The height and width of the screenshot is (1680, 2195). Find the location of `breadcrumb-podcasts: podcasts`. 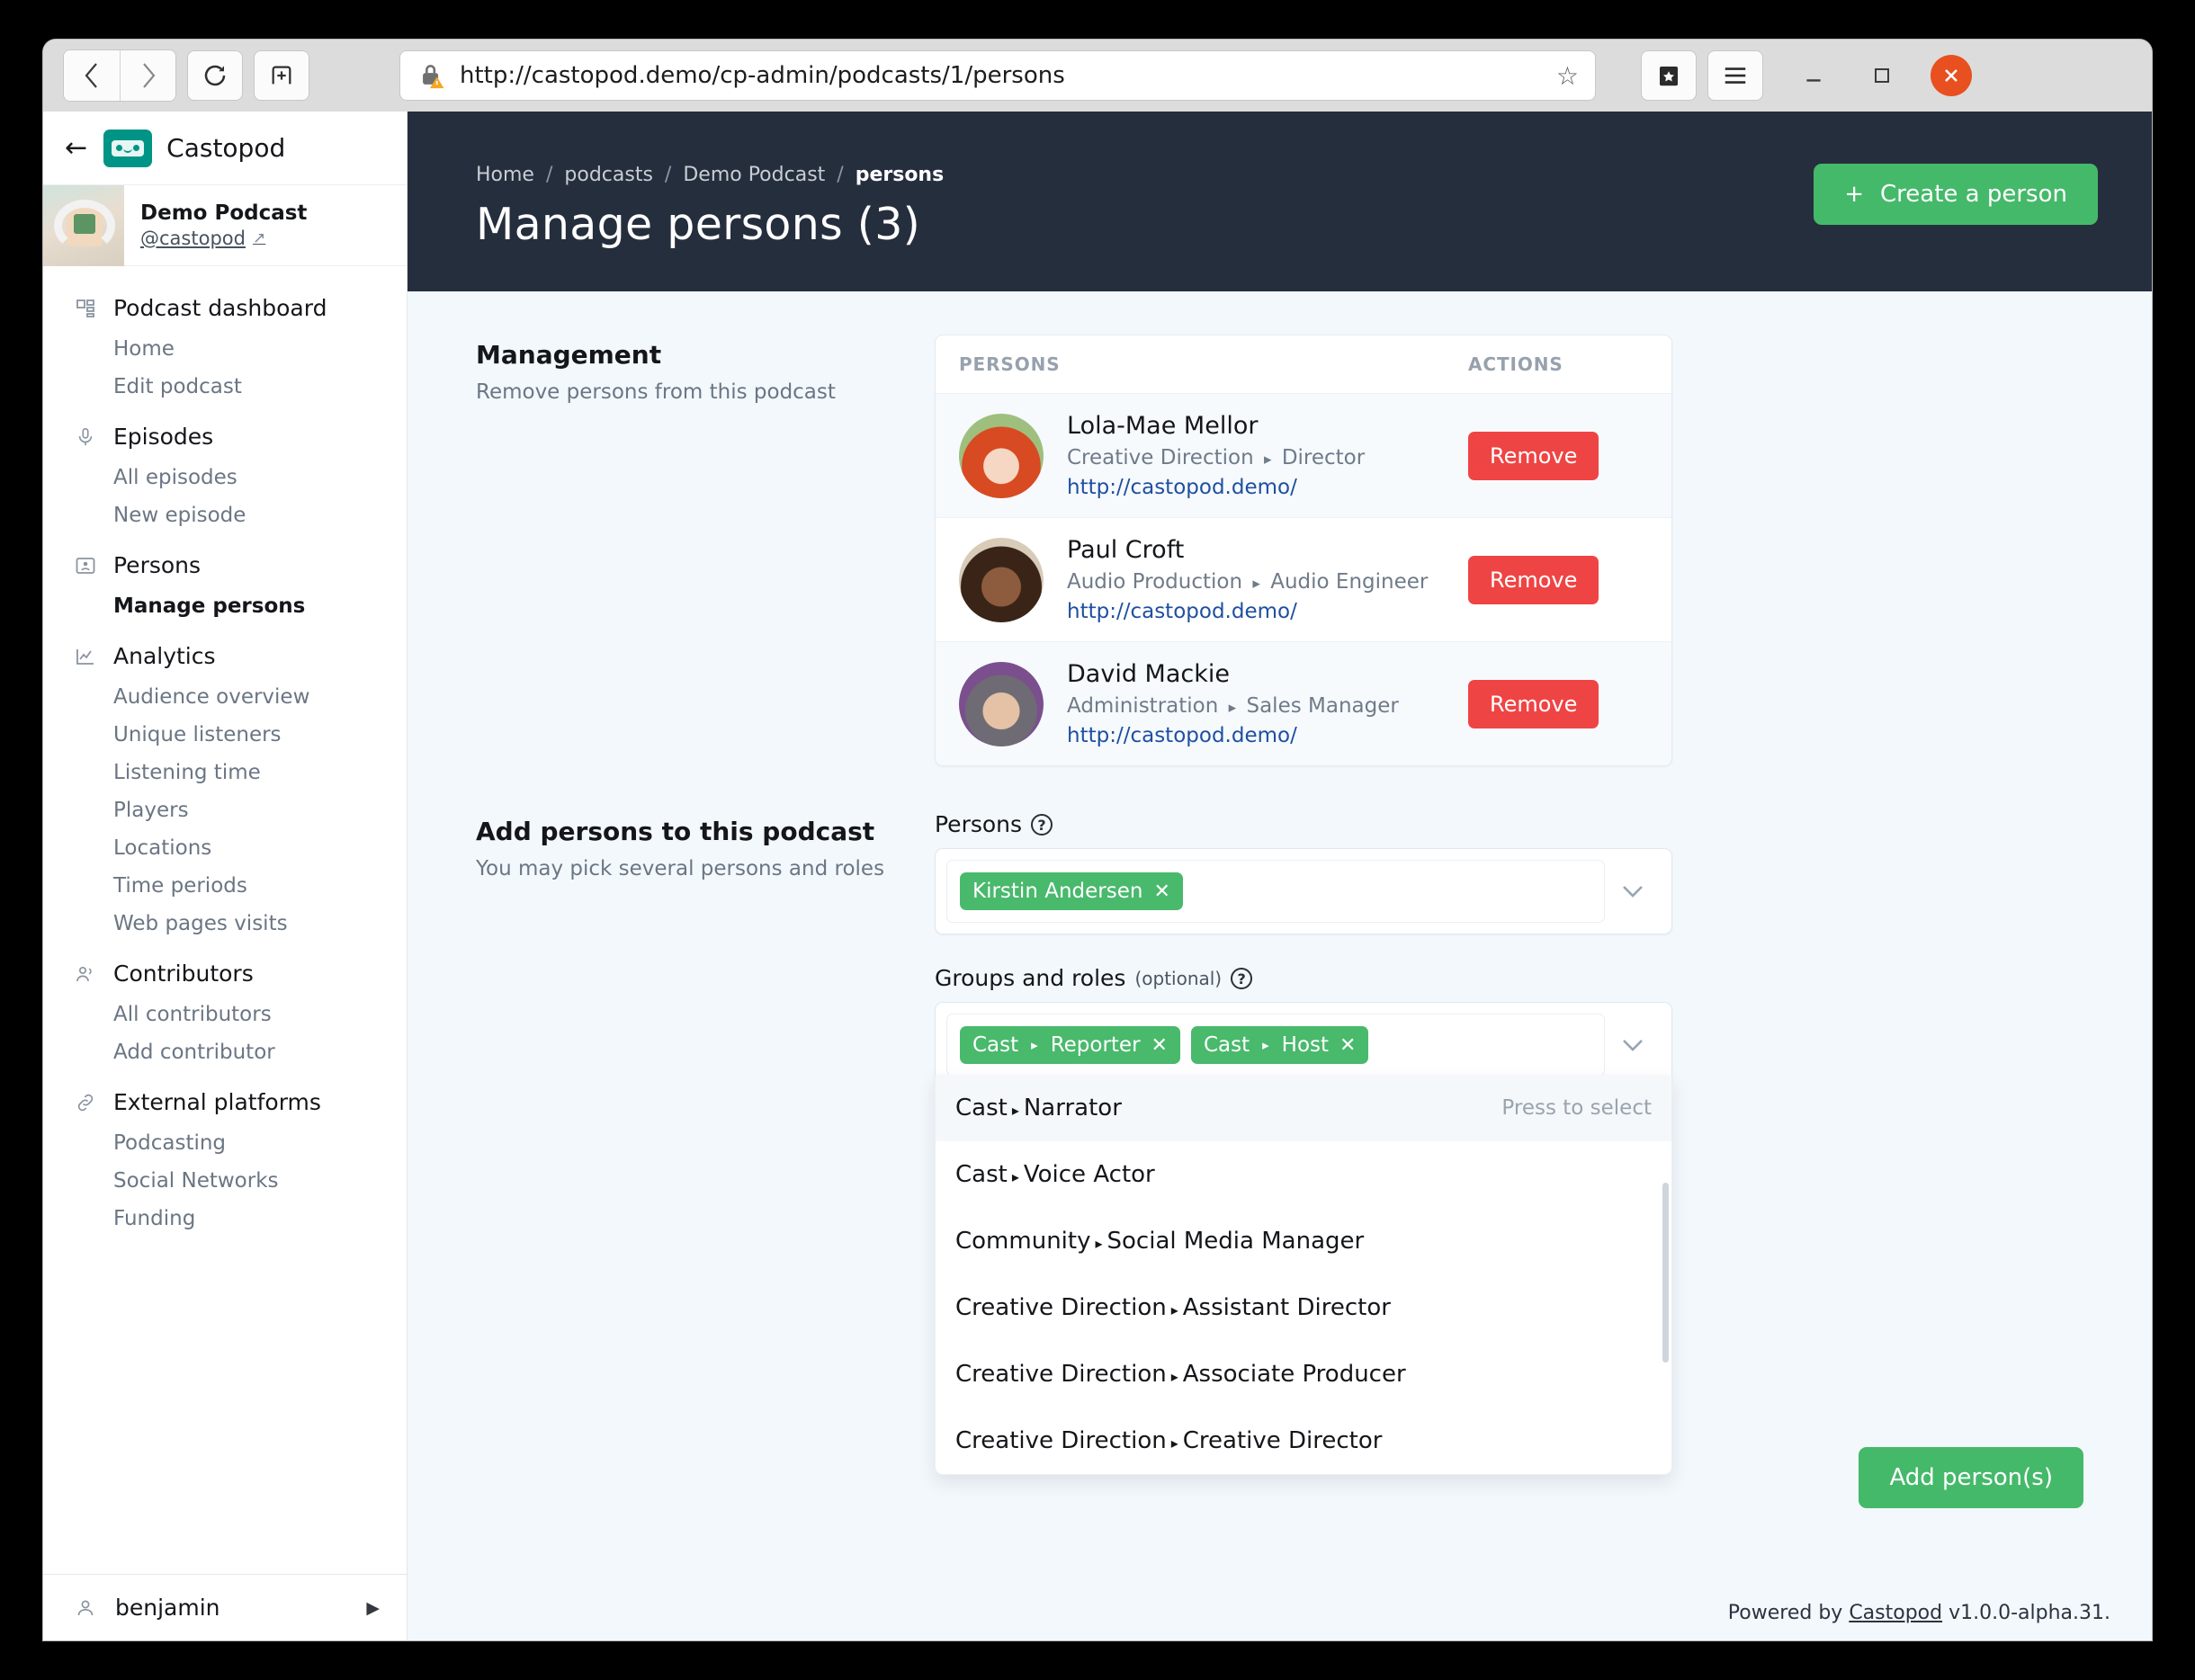

breadcrumb-podcasts: podcasts is located at coordinates (608, 175).